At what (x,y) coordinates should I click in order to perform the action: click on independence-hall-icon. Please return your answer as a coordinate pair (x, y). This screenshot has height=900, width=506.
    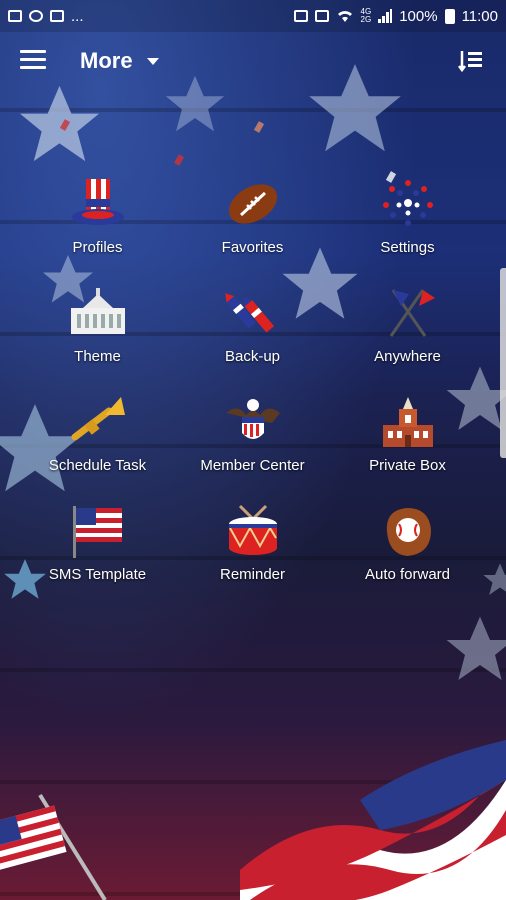
    Looking at the image, I should click on (407, 422).